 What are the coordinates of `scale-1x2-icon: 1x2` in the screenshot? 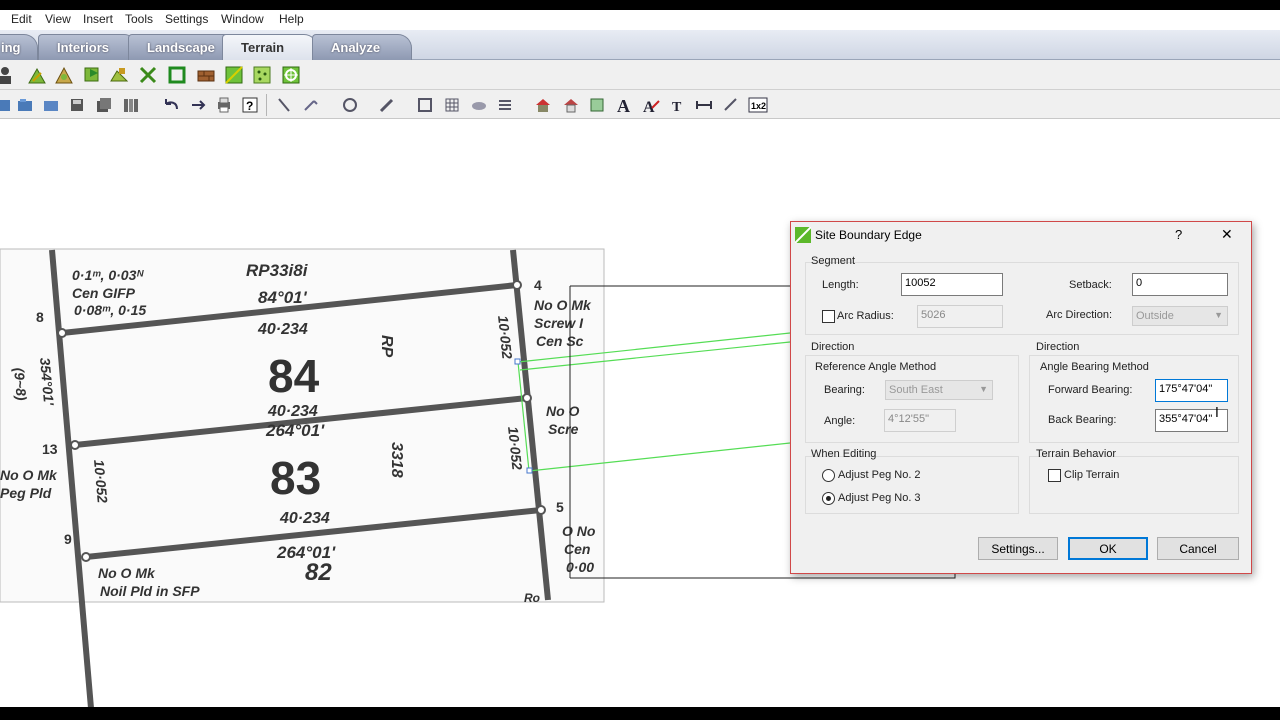 It's located at (758, 105).